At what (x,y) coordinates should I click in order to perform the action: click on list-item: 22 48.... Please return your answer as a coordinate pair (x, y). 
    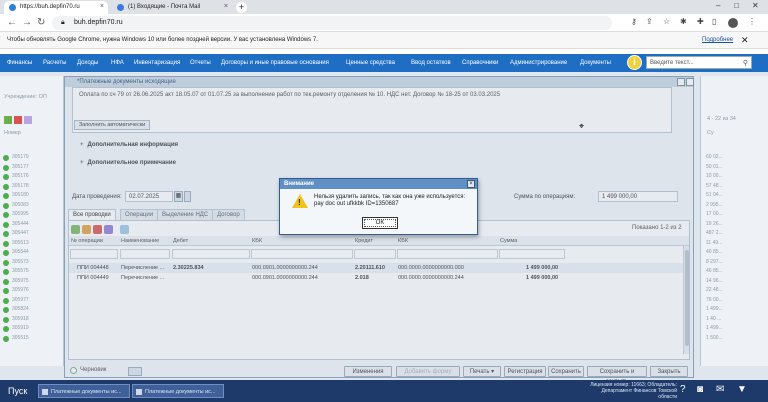
    Looking at the image, I should click on (714, 291).